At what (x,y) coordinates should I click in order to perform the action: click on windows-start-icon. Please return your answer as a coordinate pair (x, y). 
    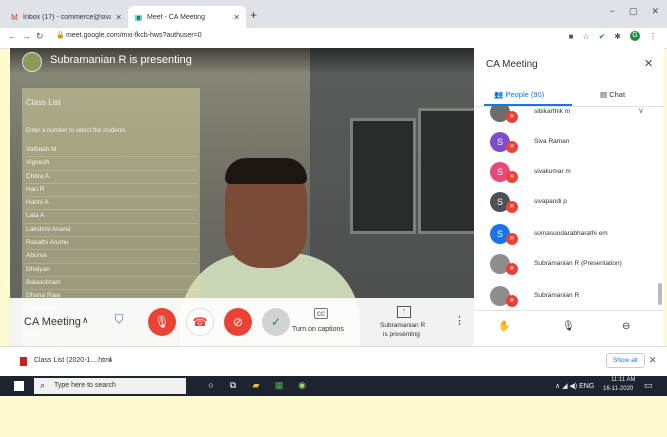
    Looking at the image, I should click on (19, 386).